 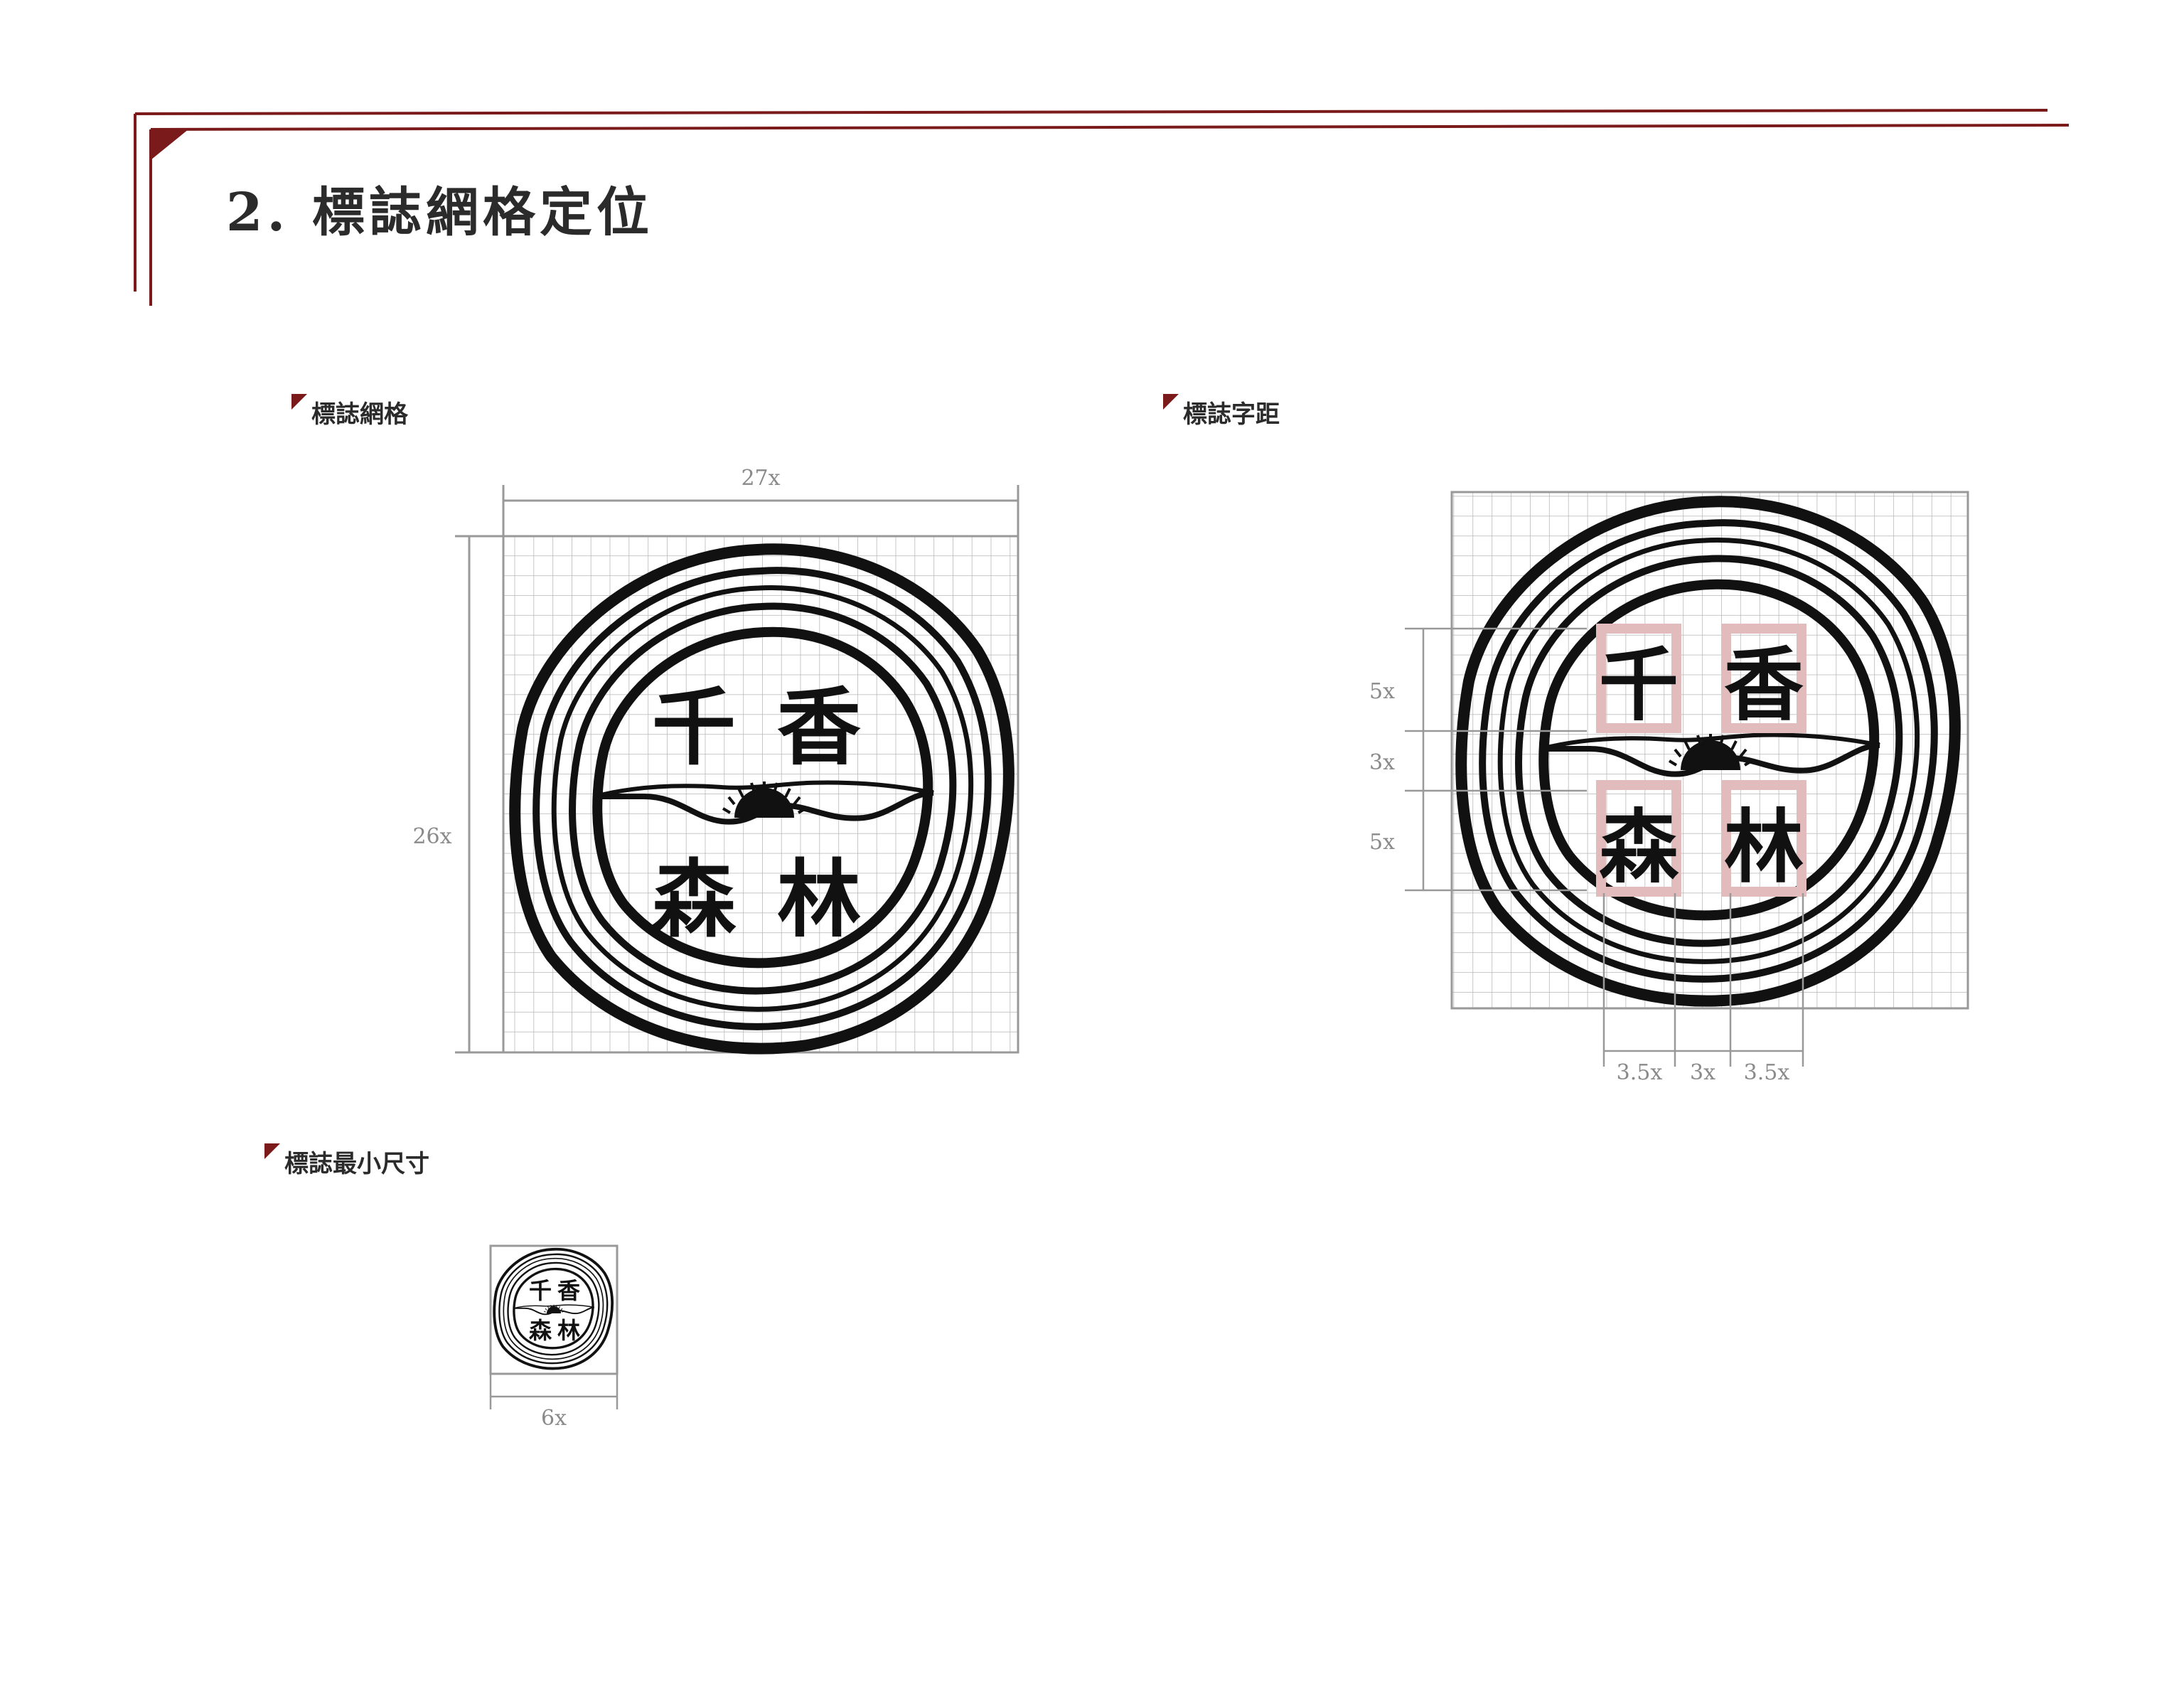 What do you see at coordinates (431, 836) in the screenshot?
I see `height-label: 26x` at bounding box center [431, 836].